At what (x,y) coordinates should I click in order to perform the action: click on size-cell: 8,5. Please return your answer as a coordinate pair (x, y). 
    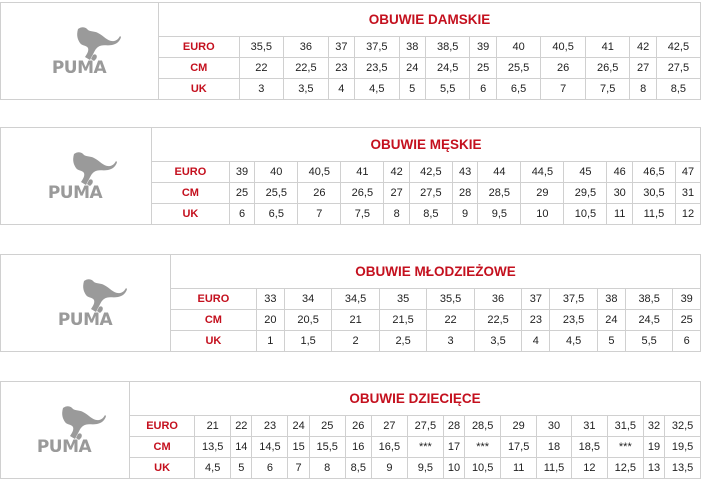
    Looking at the image, I should click on (430, 213).